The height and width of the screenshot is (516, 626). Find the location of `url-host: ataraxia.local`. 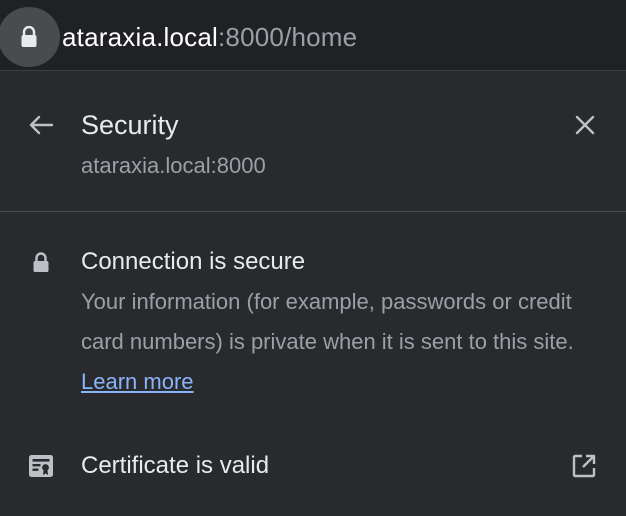

url-host: ataraxia.local is located at coordinates (140, 37).